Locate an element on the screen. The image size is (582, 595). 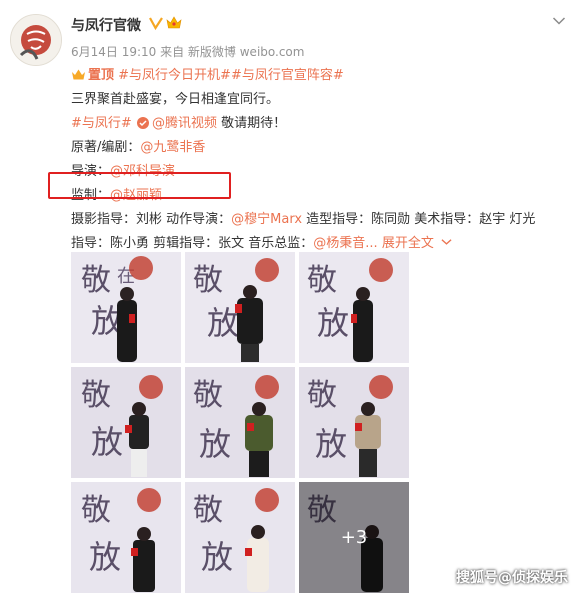
body-line-4: 原著/编剧：@九鹭非香 is located at coordinates (323, 148).